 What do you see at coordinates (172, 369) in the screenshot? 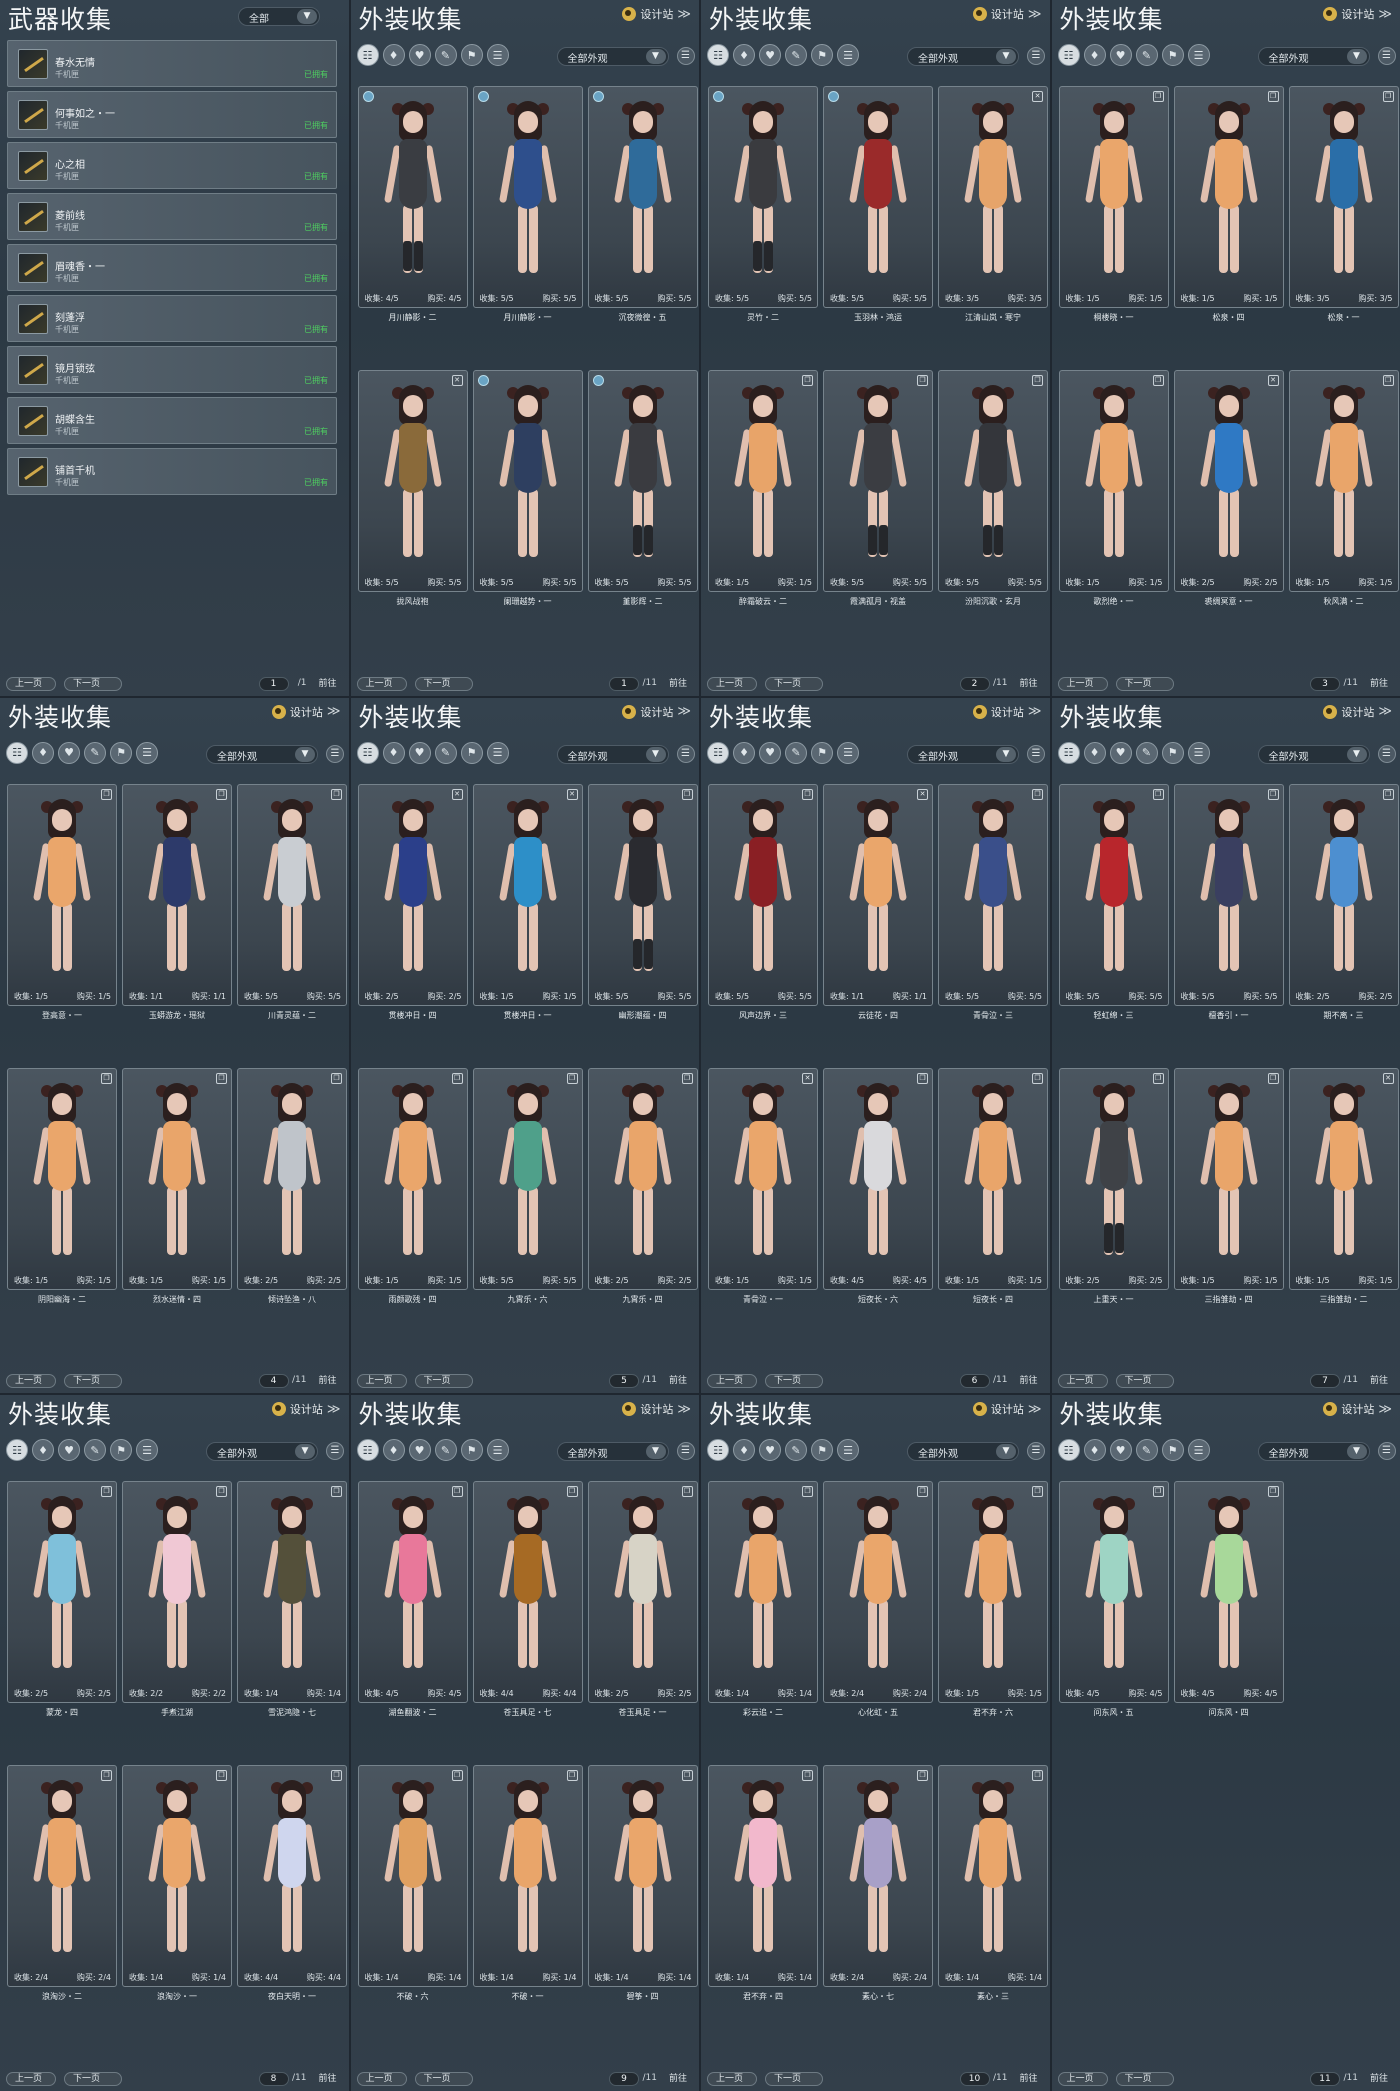
I see `weapon-list-item: 镜月锁弦 千机匣 已拥有` at bounding box center [172, 369].